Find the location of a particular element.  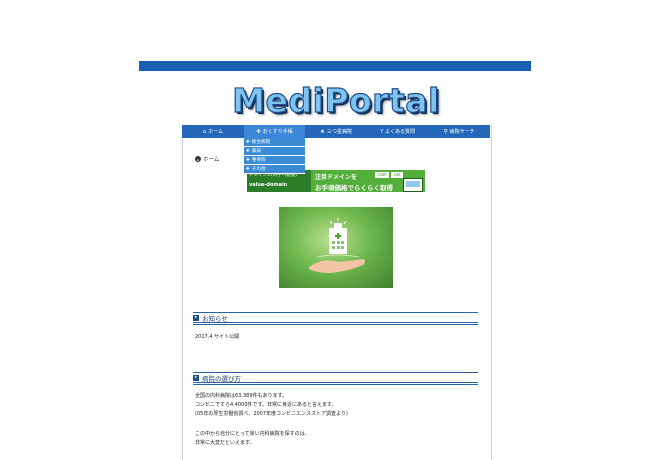

paragraph-line: コンビニですら4,4000件です。非常に身近にあると言えます。 is located at coordinates (266, 405).